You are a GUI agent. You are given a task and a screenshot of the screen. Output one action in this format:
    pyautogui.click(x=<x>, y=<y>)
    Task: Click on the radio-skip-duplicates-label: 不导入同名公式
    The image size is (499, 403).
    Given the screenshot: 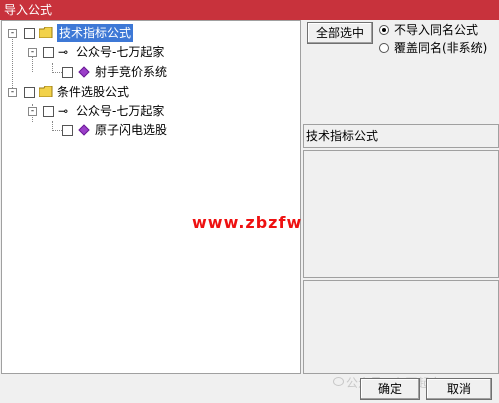 What is the action you would take?
    pyautogui.click(x=436, y=29)
    